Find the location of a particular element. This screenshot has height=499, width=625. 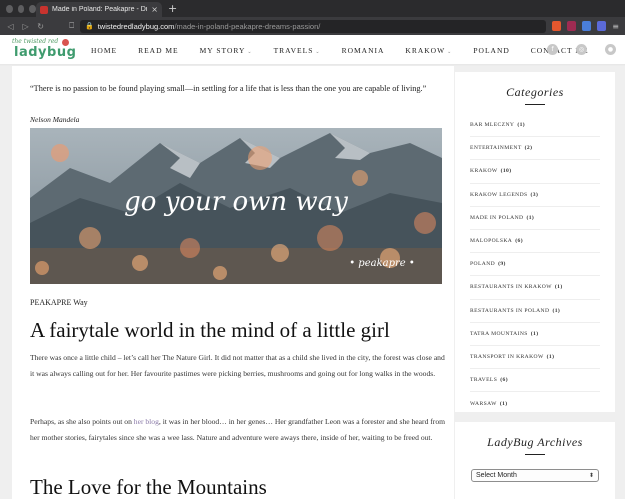

category-item: TRANSPORT IN KRAKOW (1) is located at coordinates (535, 358).